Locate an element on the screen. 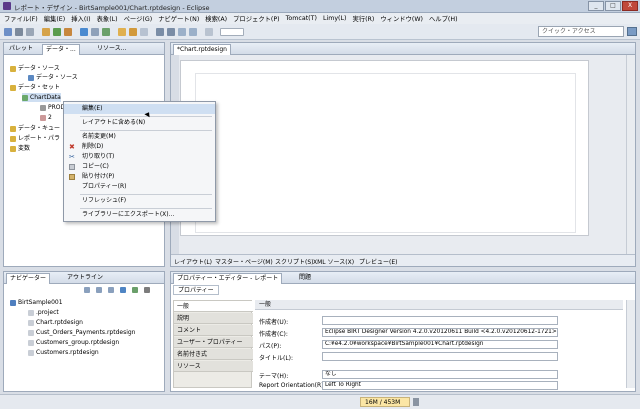  tree-project: BirtSample001 is located at coordinates (36, 302).